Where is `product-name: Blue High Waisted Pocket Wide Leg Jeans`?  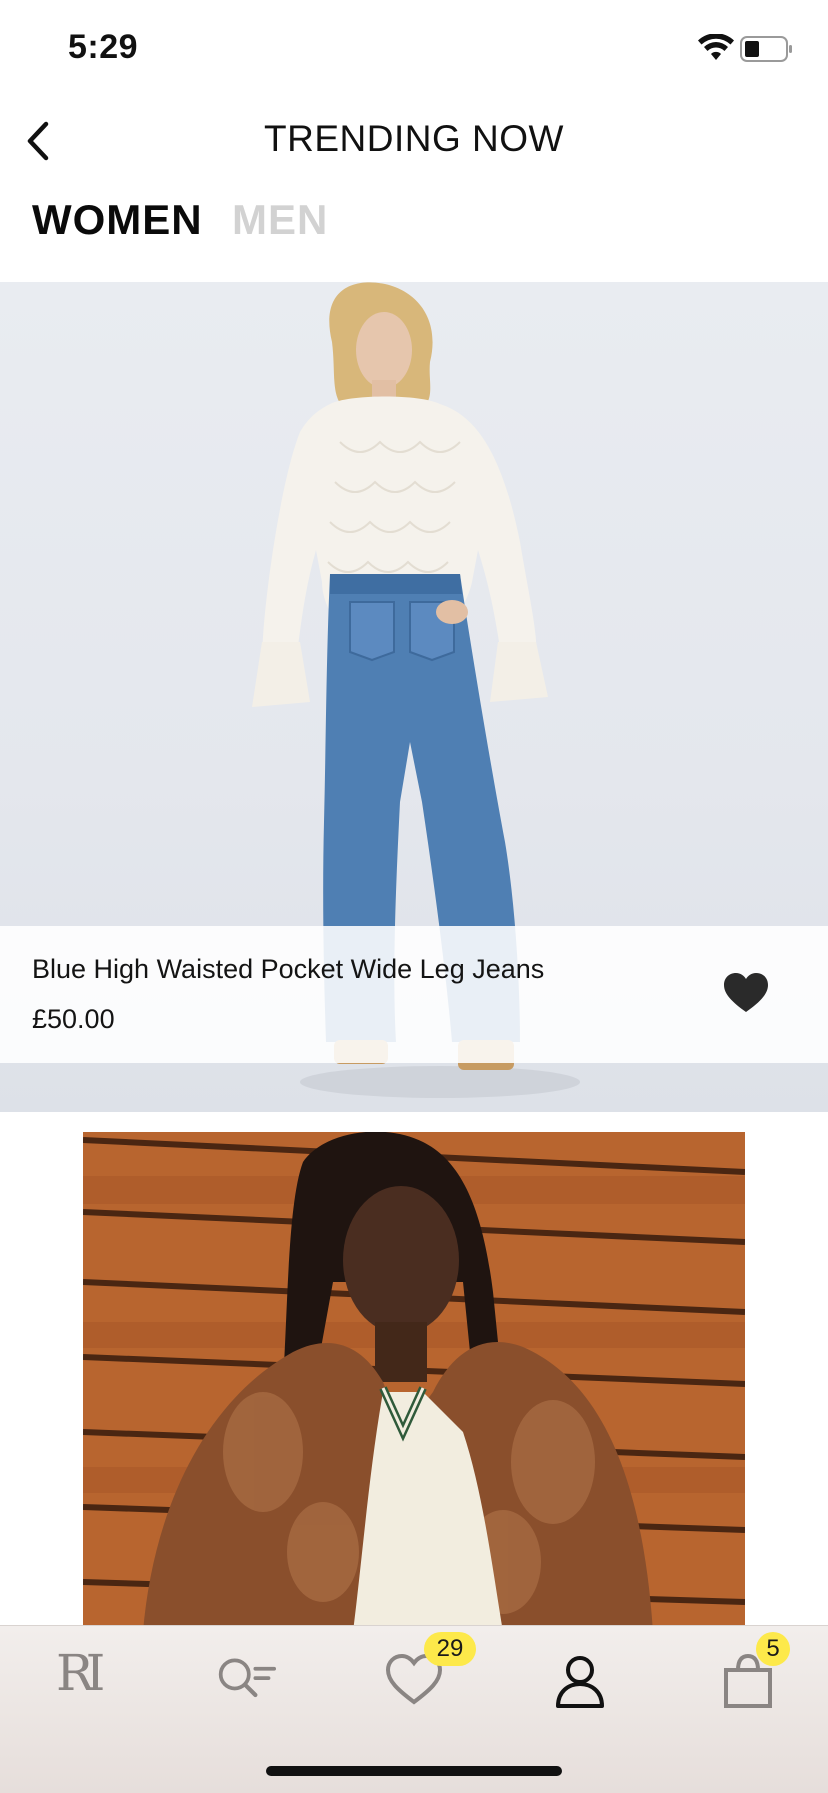
product-name: Blue High Waisted Pocket Wide Leg Jeans is located at coordinates (288, 969).